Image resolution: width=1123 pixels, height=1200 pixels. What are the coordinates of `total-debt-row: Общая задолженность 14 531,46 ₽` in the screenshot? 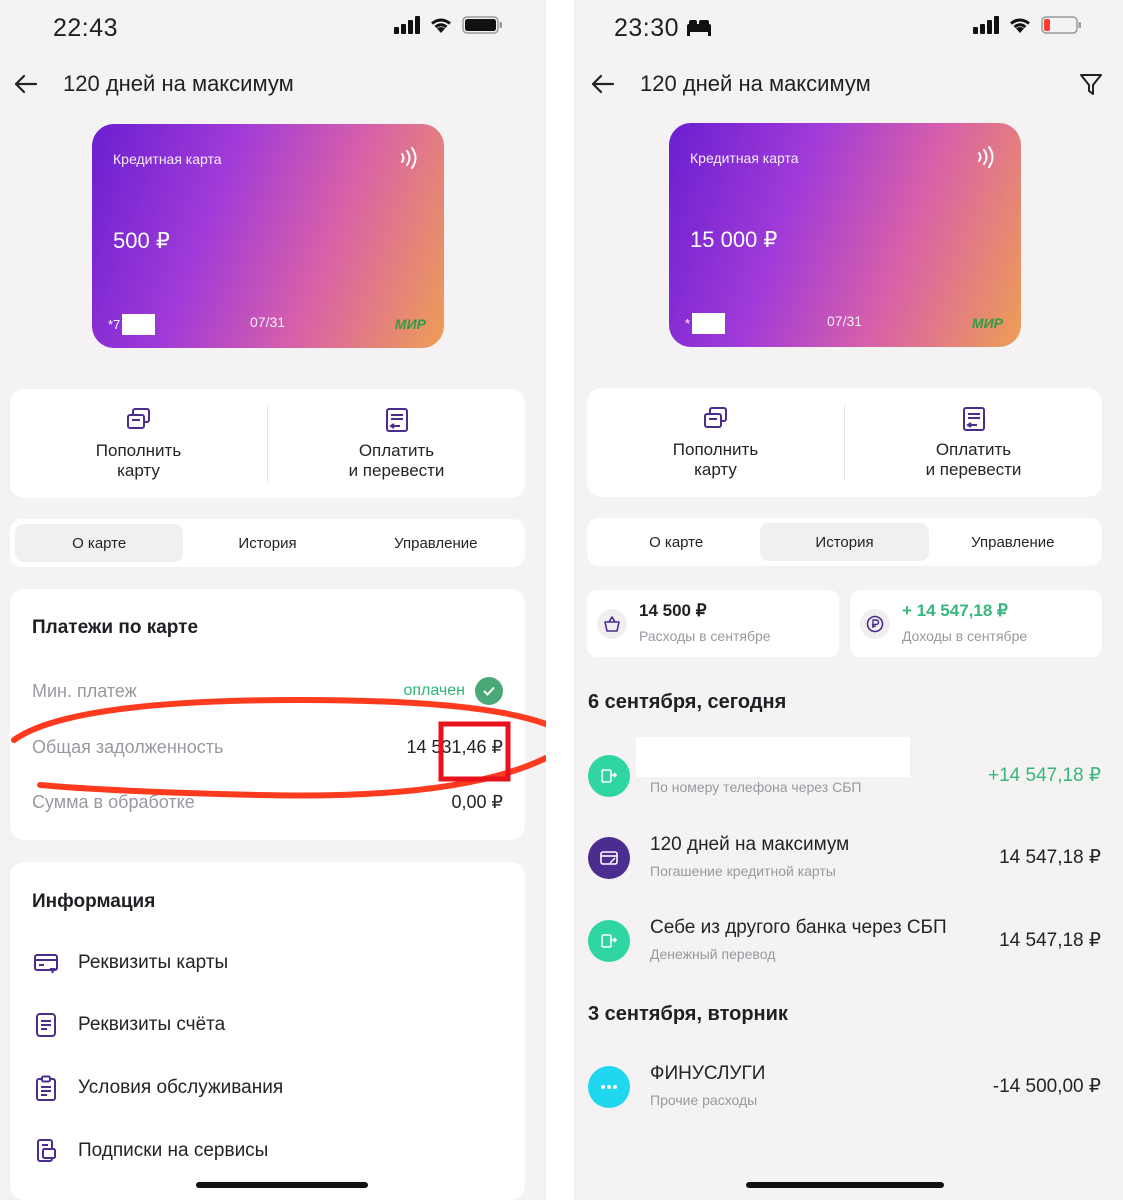 It's located at (267, 747).